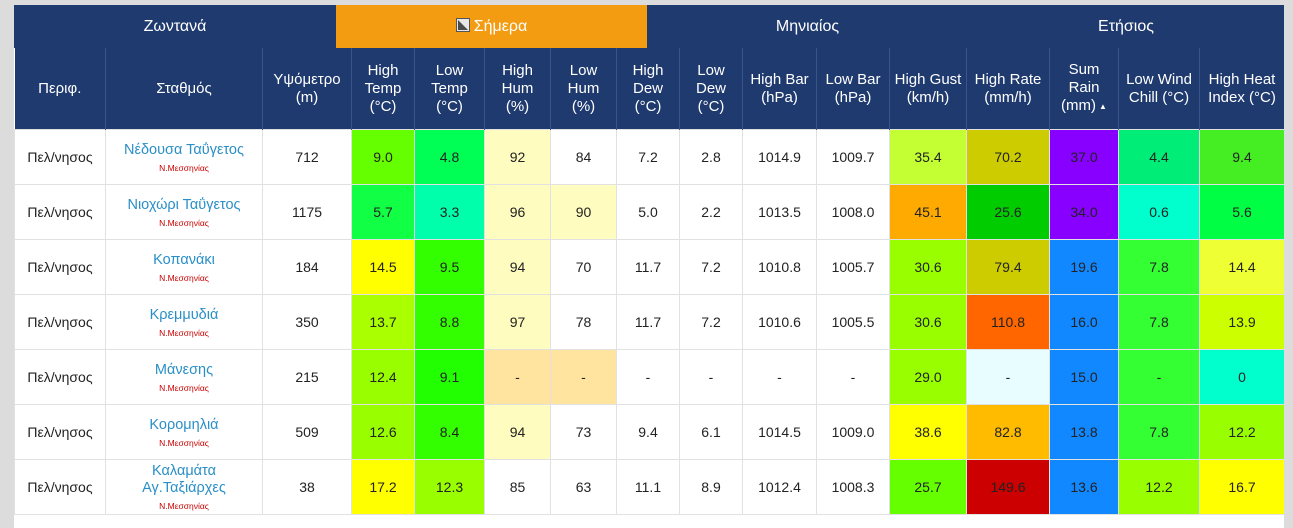 This screenshot has width=1293, height=528. I want to click on low-temp-cell: 9.5, so click(449, 267).